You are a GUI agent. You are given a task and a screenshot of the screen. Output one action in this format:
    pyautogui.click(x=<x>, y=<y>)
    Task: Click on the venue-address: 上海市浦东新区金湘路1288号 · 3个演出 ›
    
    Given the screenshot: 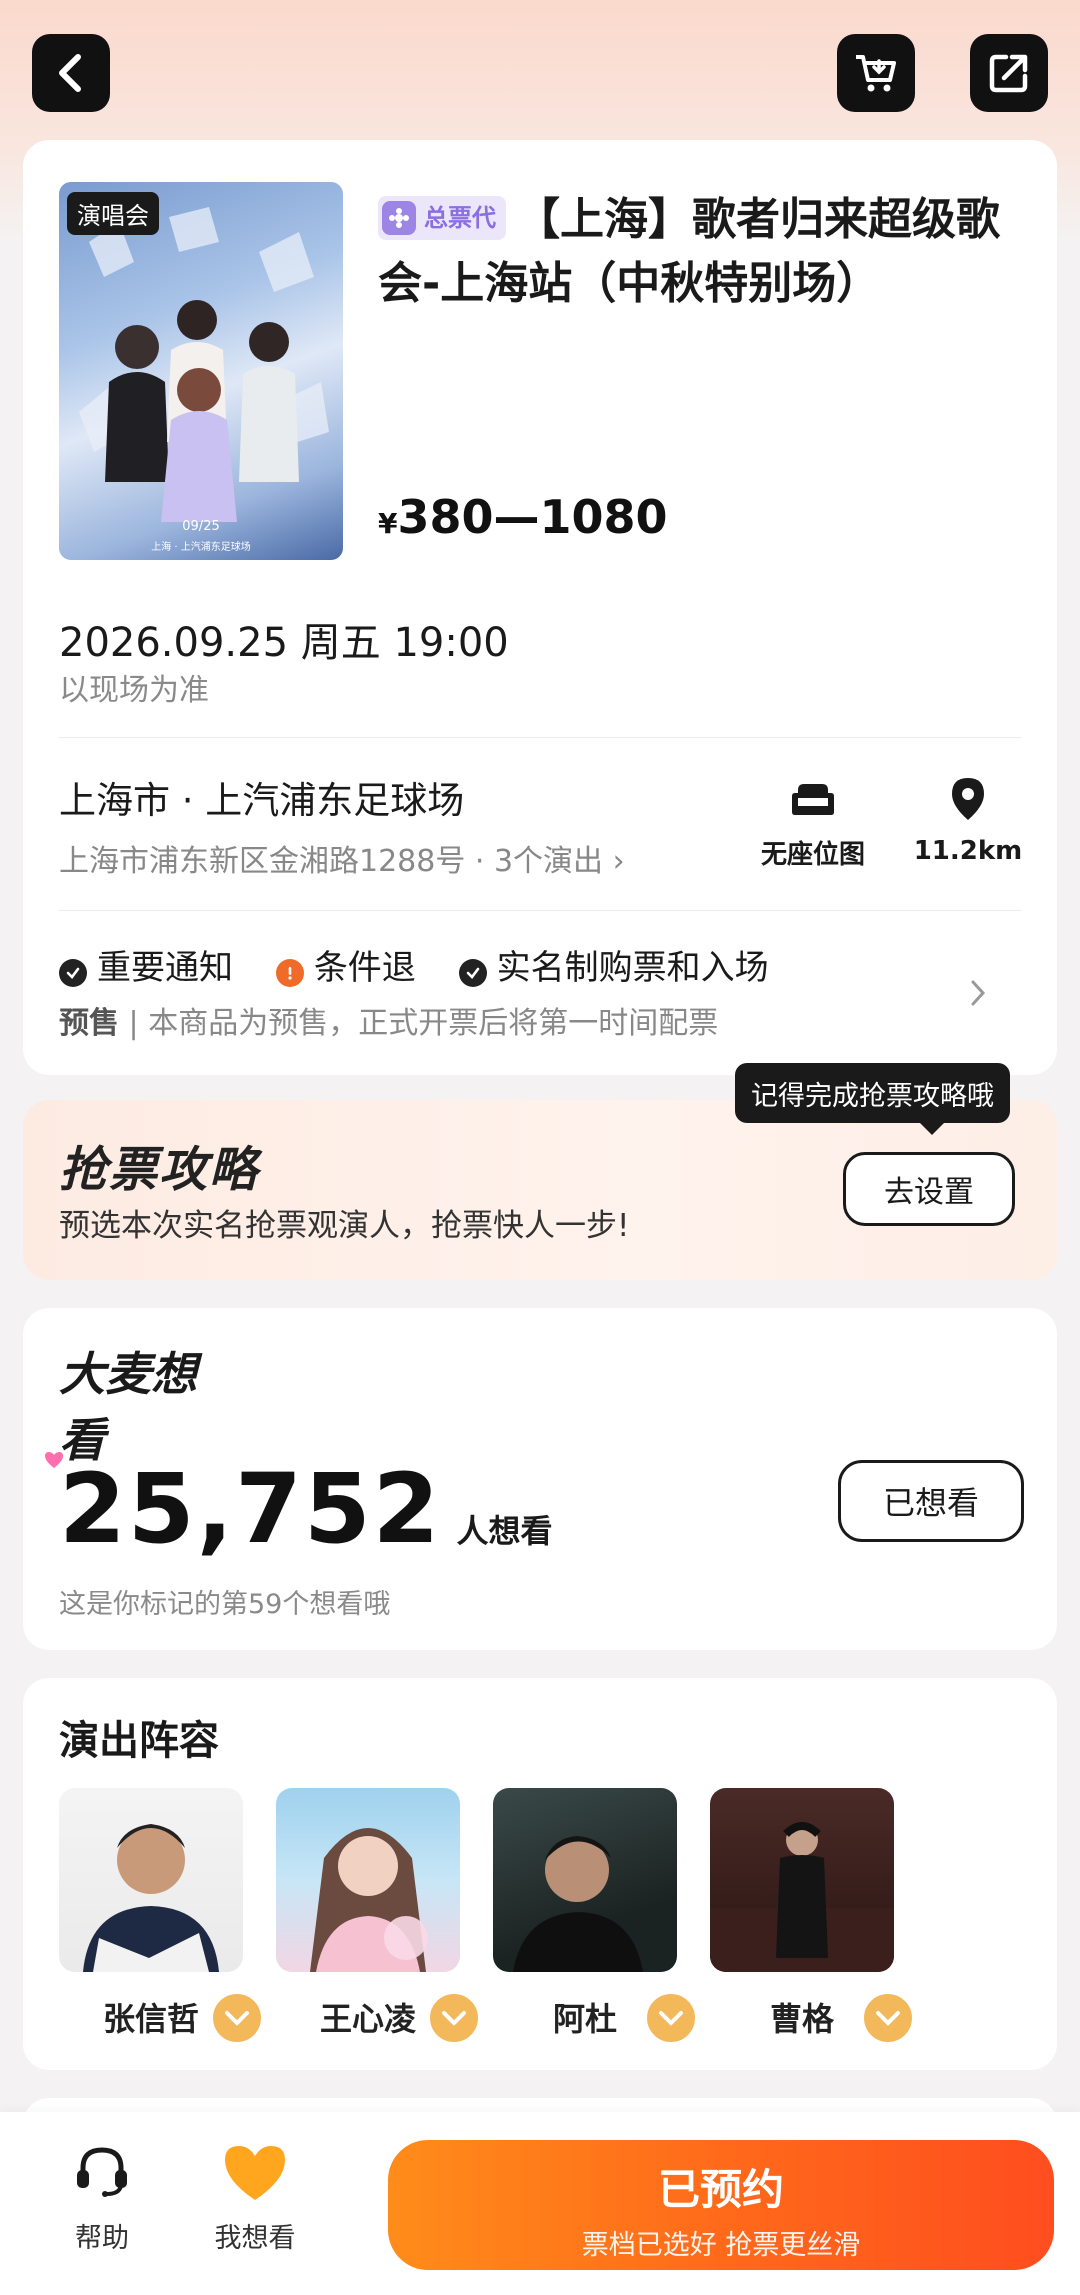 What is the action you would take?
    pyautogui.click(x=342, y=861)
    